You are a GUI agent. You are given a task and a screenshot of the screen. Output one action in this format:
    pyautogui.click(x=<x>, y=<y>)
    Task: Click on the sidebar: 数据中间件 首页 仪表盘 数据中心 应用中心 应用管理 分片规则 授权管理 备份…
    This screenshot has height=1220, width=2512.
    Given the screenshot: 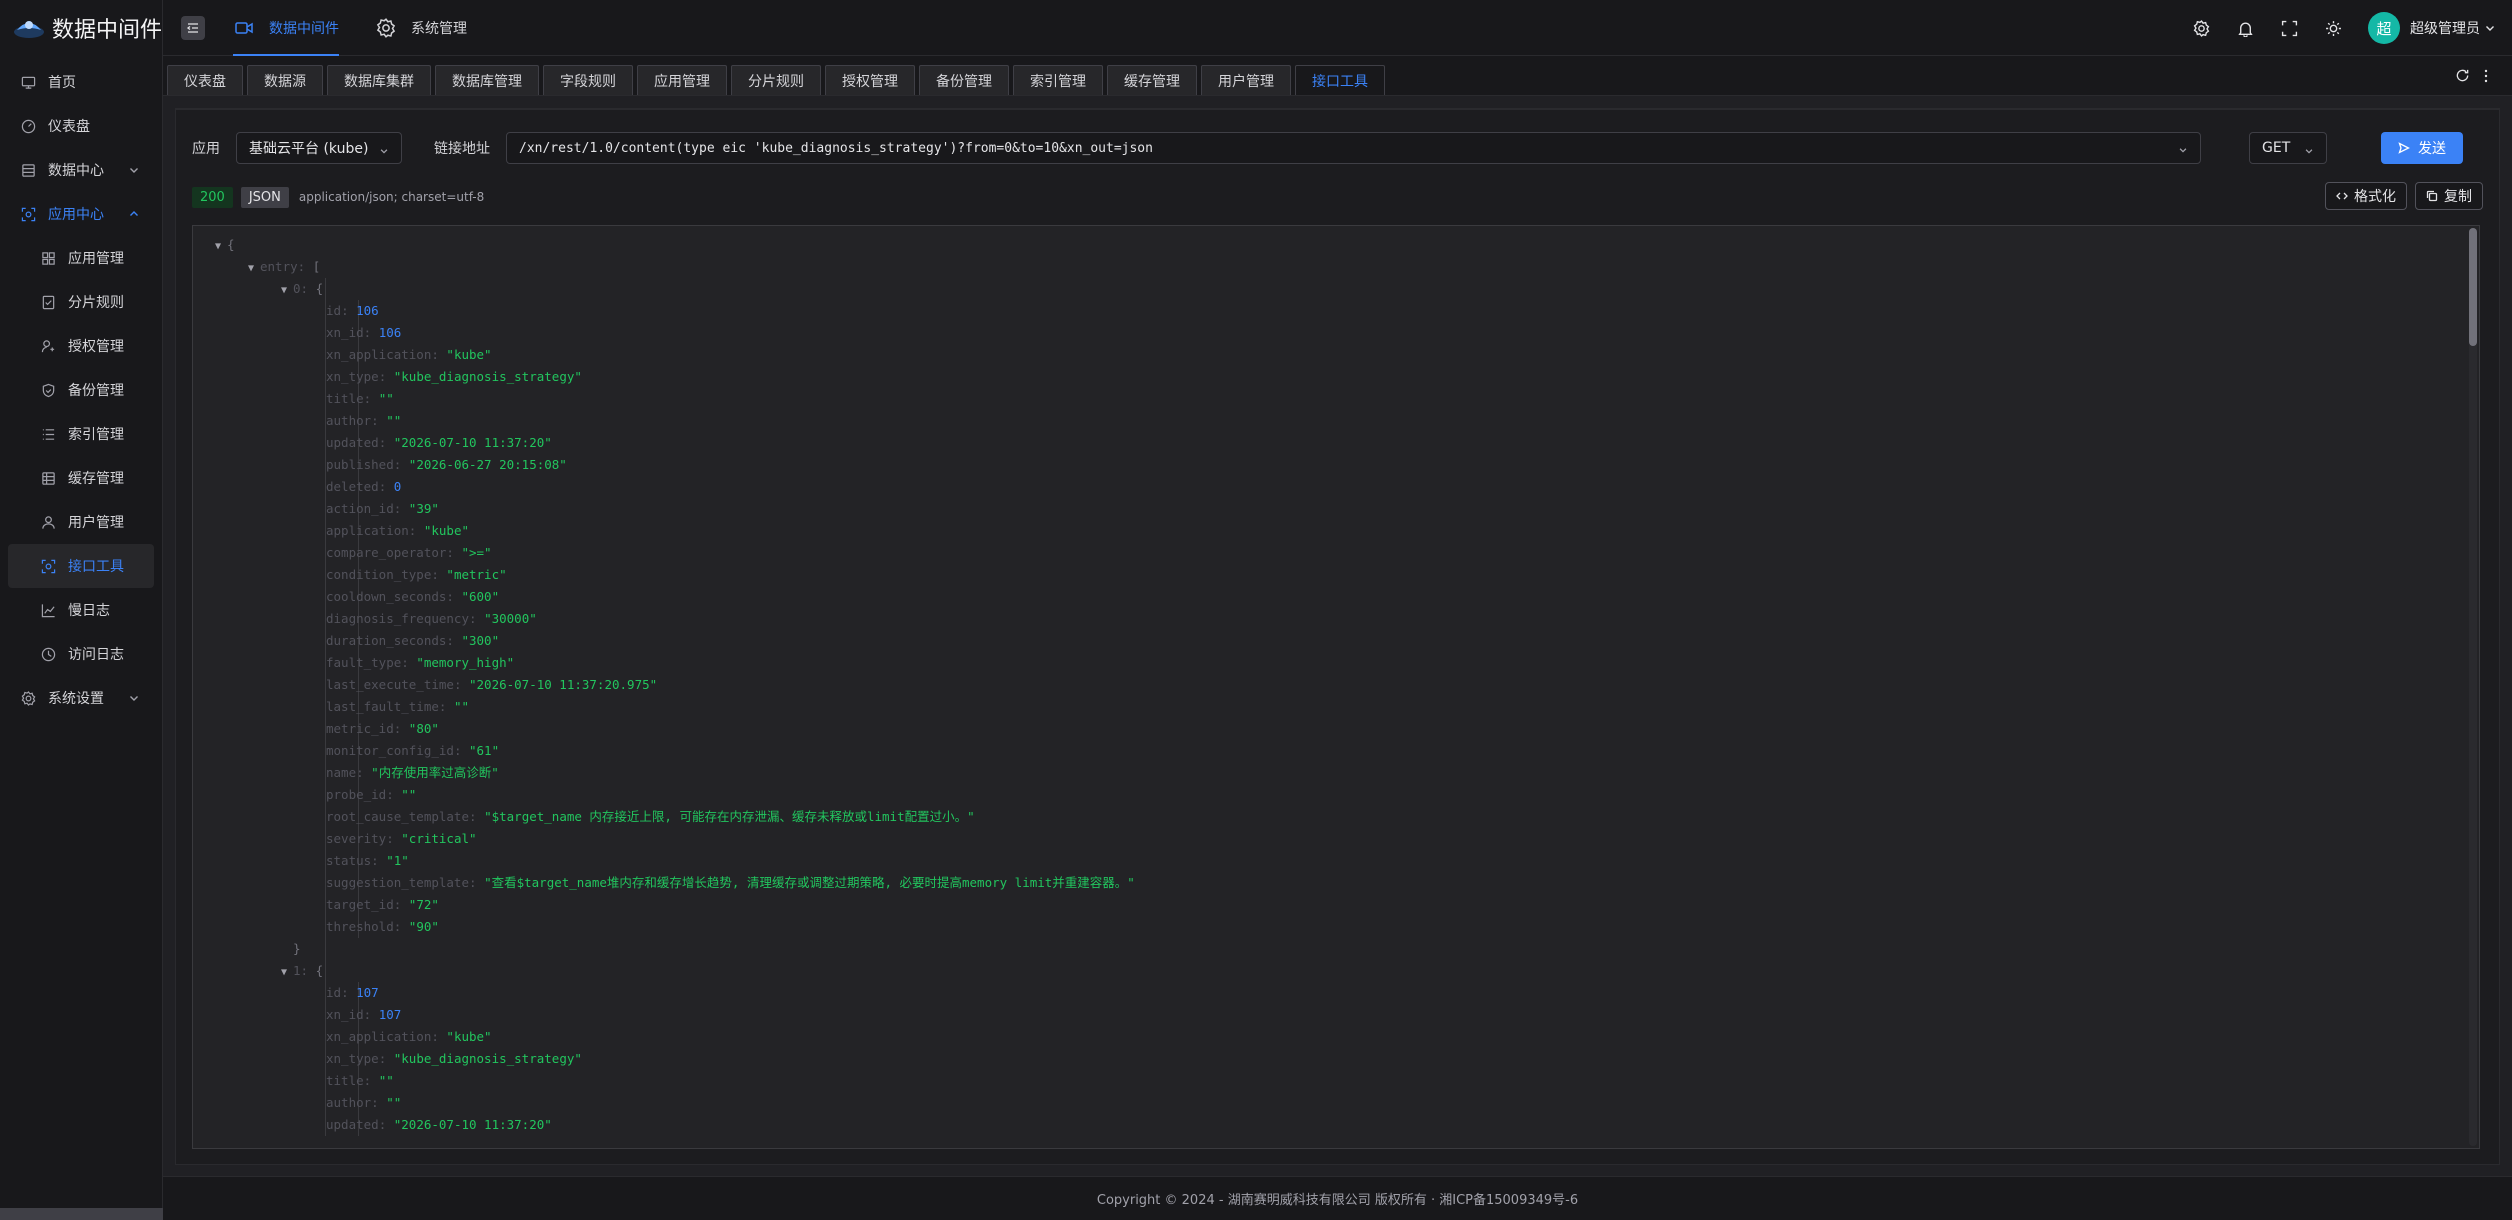 What is the action you would take?
    pyautogui.click(x=81, y=610)
    